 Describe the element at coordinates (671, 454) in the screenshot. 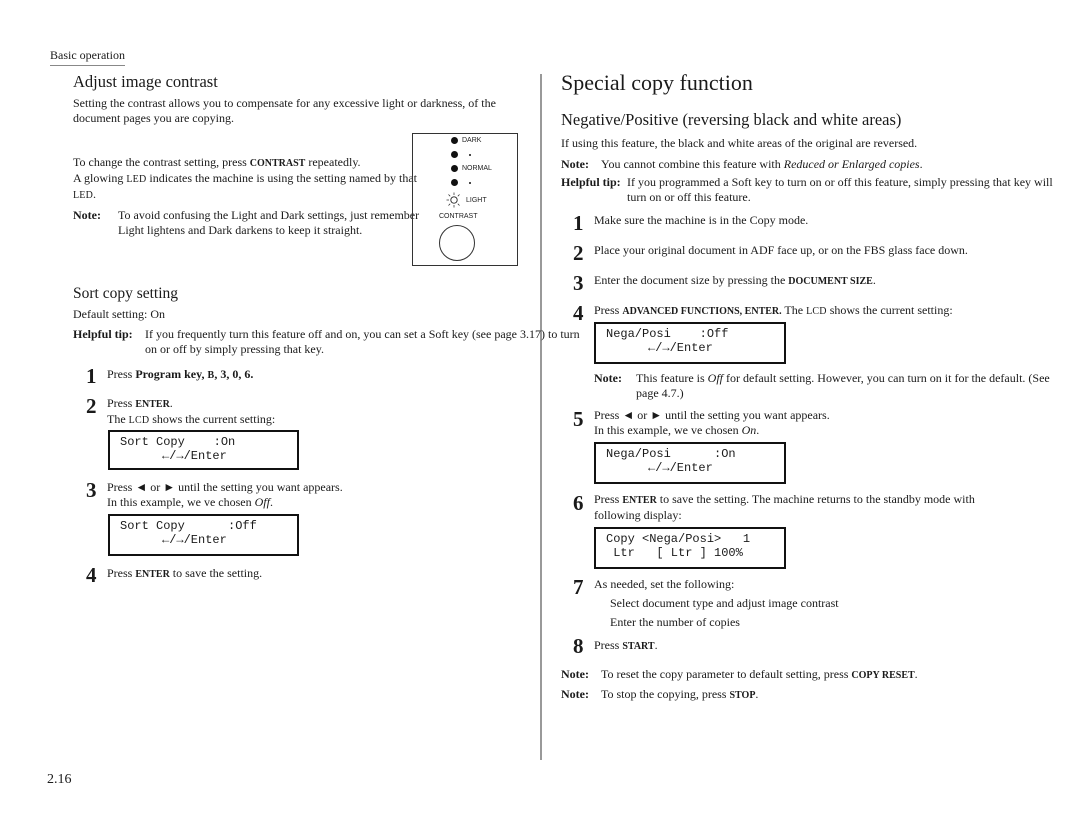

I see `lcd-line-1: Nega/Posi :On` at that location.